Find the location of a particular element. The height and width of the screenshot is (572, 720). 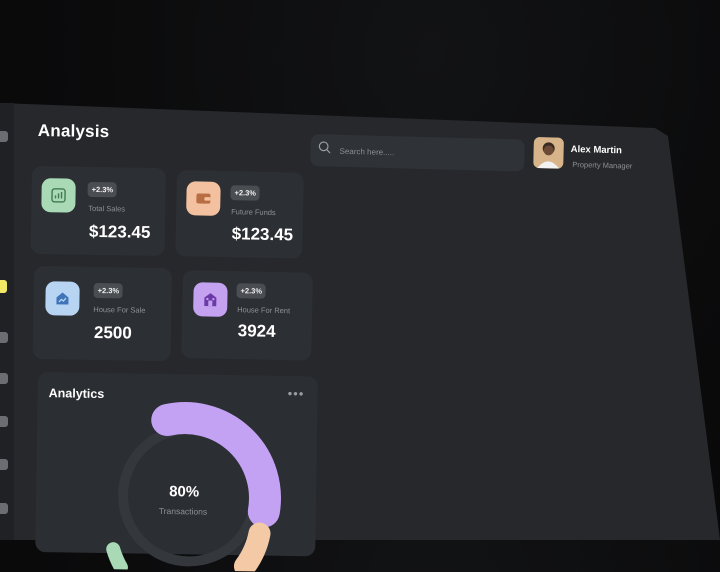

donut-segment-secondary is located at coordinates (252, 549).